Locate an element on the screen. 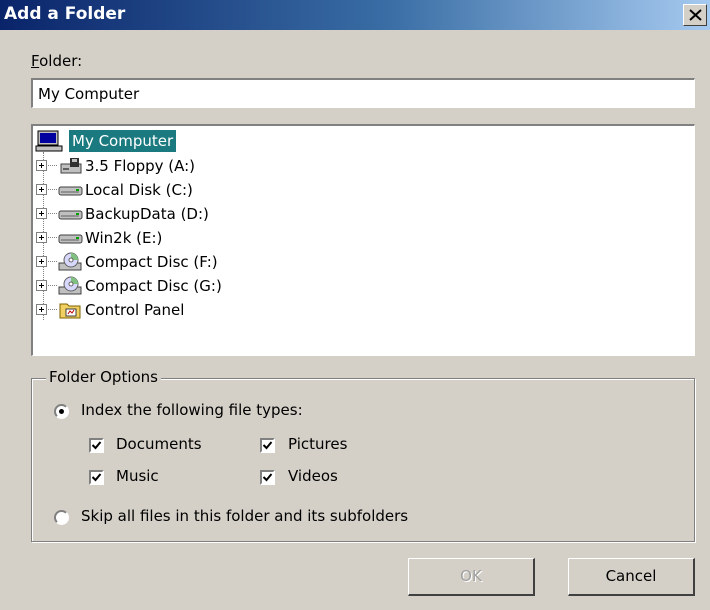 This screenshot has height=610, width=710. videos-checkbox is located at coordinates (267, 477).